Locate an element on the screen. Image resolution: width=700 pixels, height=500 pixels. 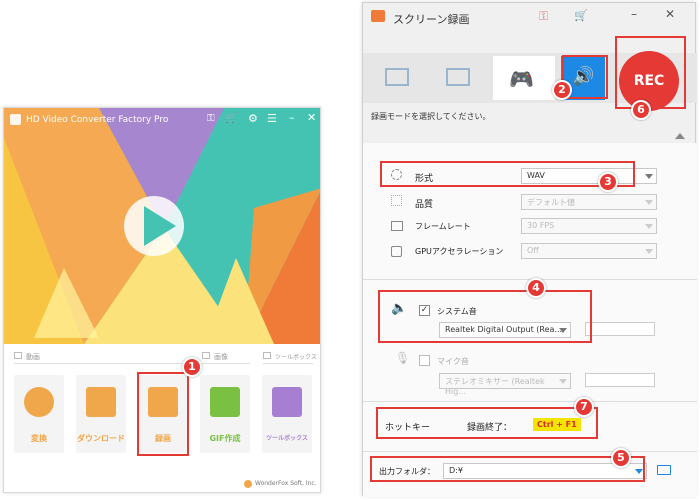
marker-4: 4 is located at coordinates (536, 288).